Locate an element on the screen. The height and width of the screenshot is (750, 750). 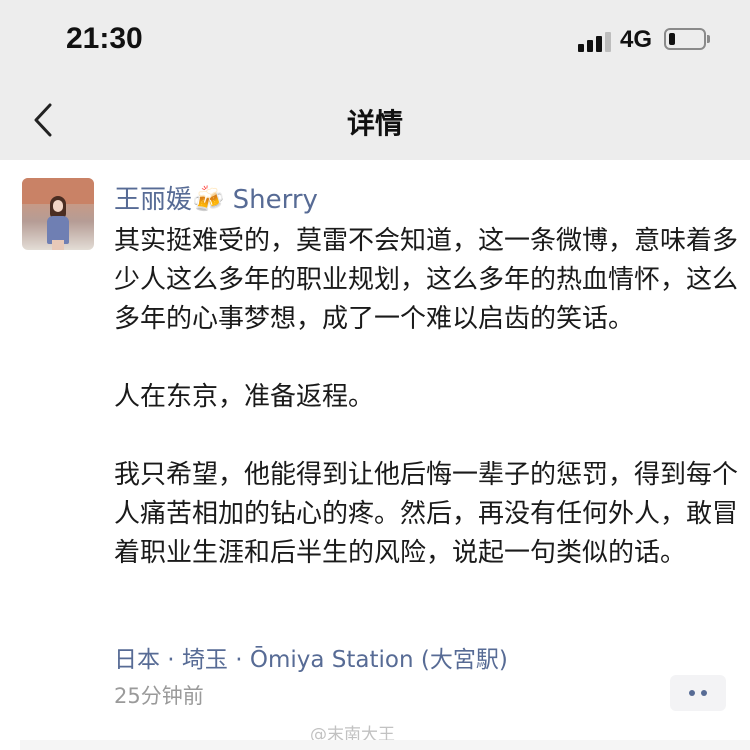
network-type: 4G is located at coordinates (636, 39).